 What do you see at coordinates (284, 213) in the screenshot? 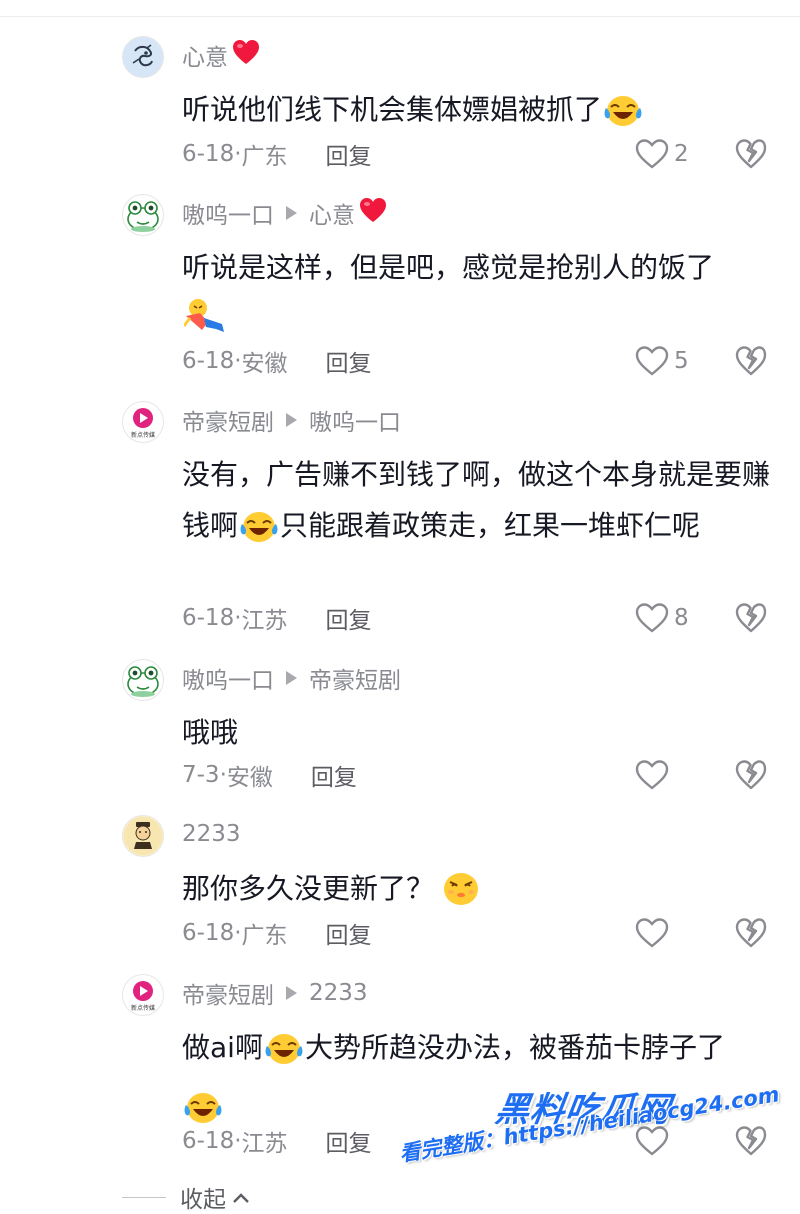
I see `username-row: 嗷呜一口 心意` at bounding box center [284, 213].